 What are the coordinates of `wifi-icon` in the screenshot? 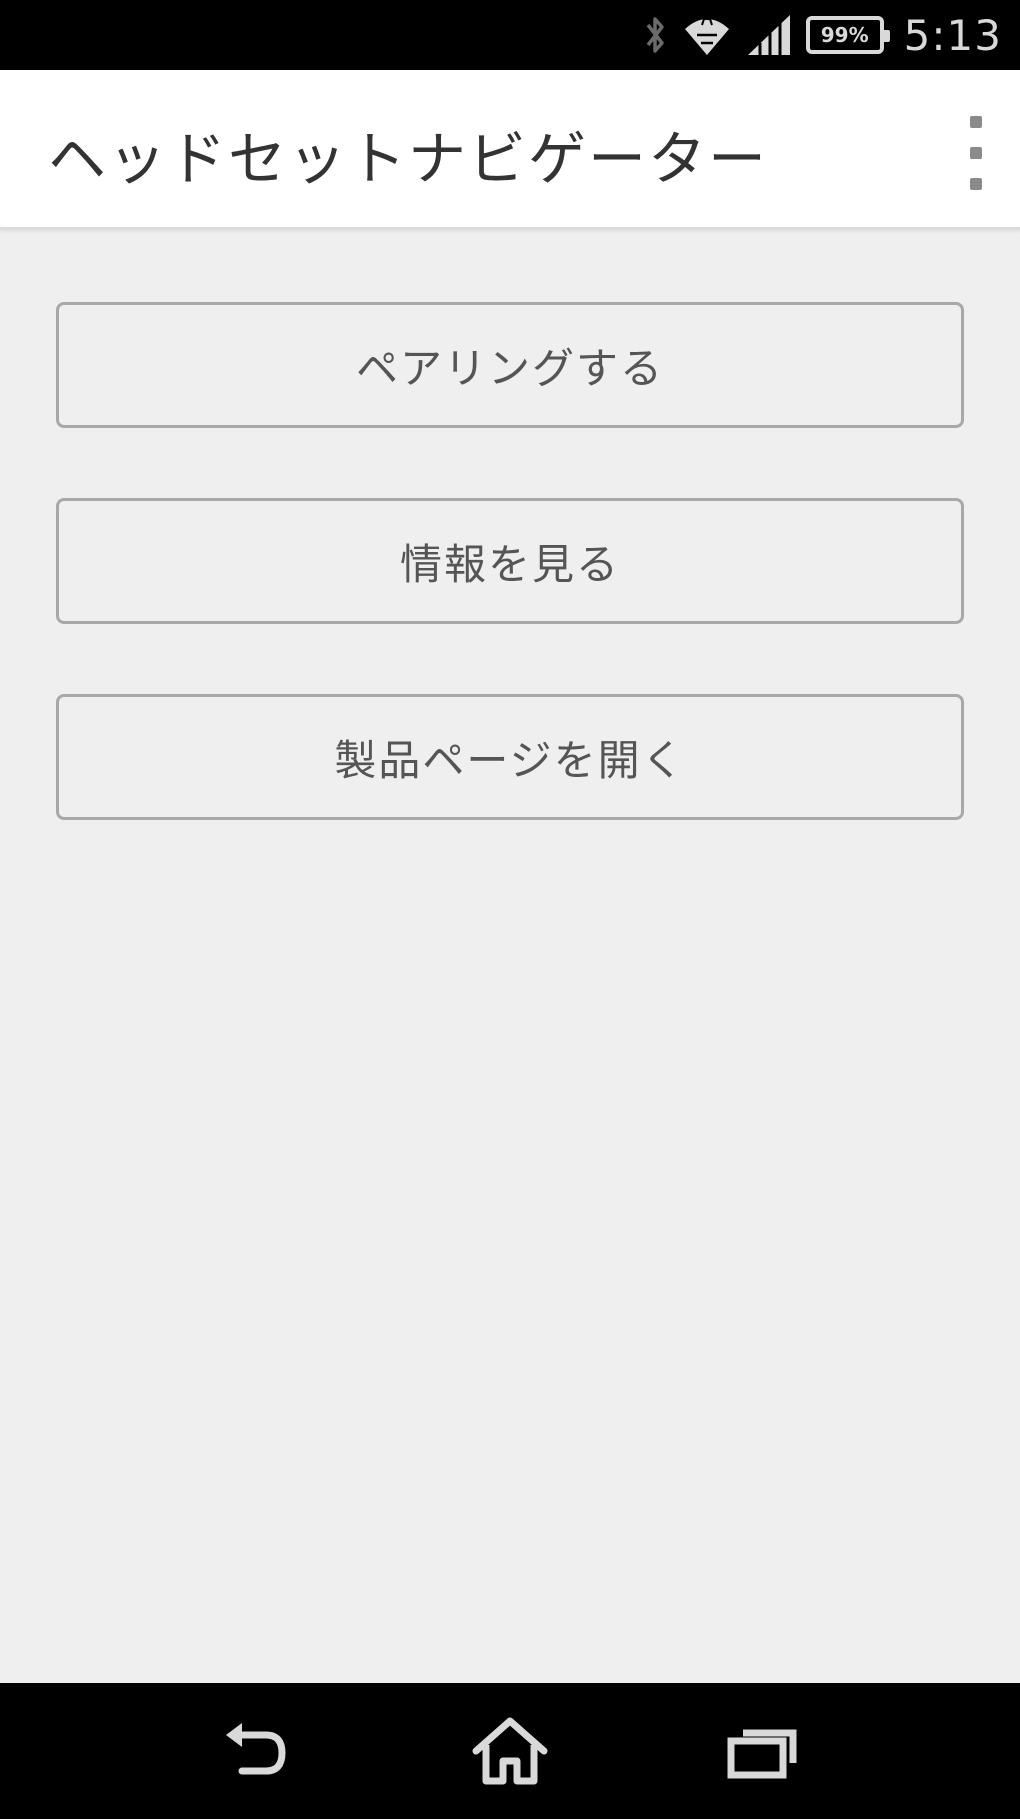 It's located at (707, 35).